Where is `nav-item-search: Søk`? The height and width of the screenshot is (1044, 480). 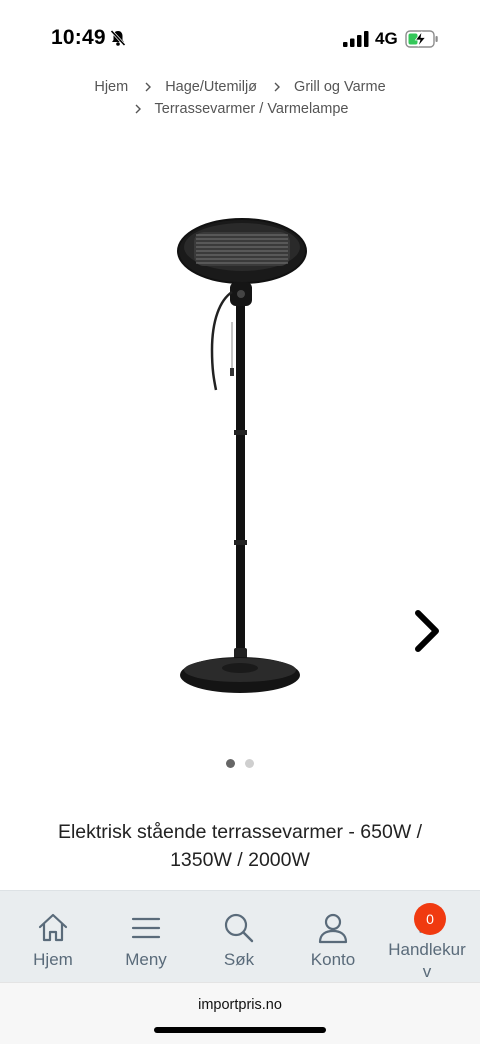
nav-item-search: Søk is located at coordinates (239, 936).